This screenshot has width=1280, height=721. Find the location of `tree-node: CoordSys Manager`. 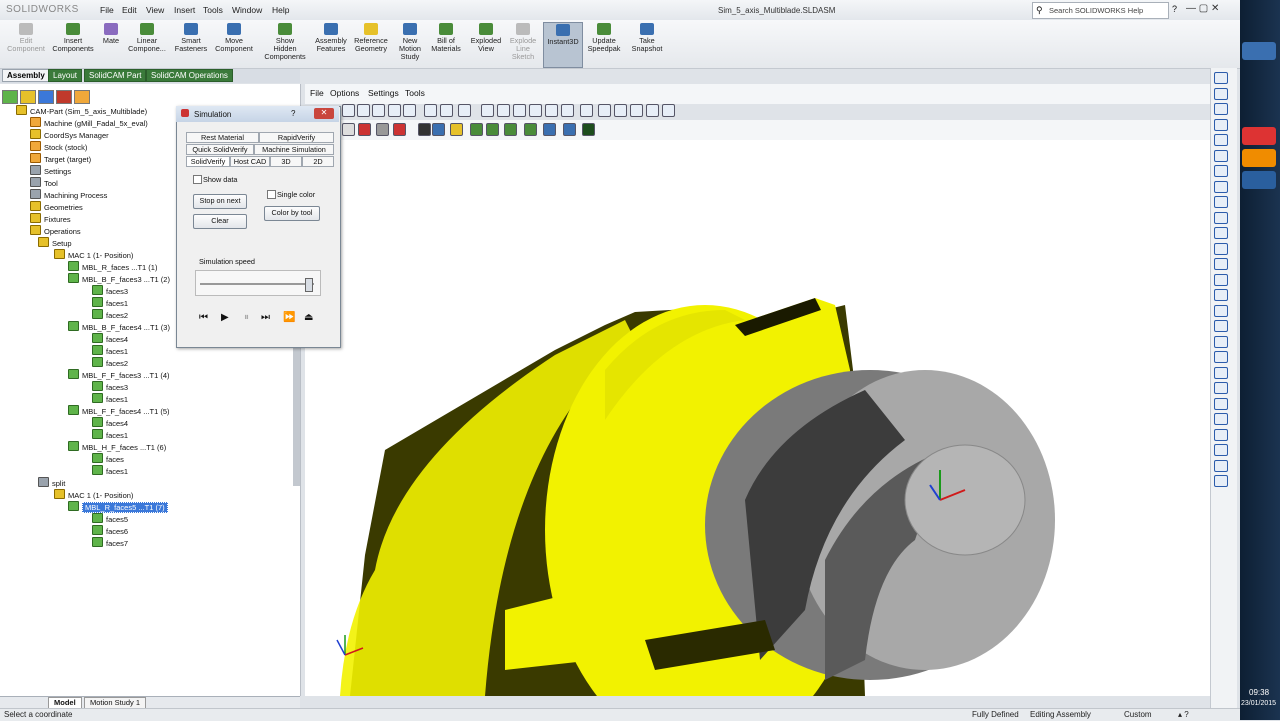

tree-node: CoordSys Manager is located at coordinates (69, 134).